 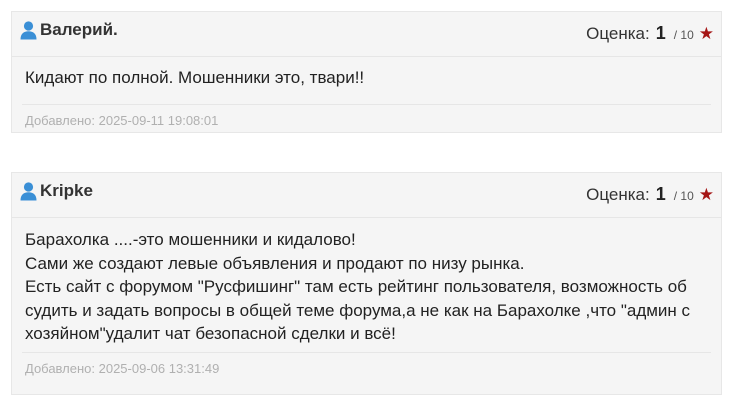 I want to click on review-text-line: Барахолка ....-это мошенники и кидалово!, so click(x=190, y=239).